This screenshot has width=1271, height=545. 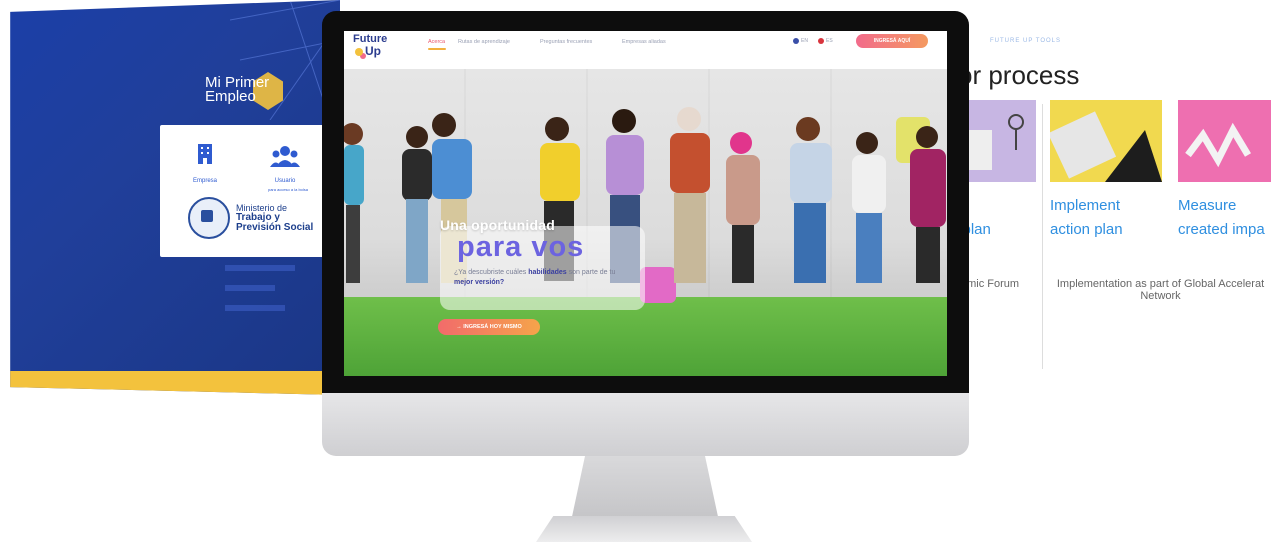 What do you see at coordinates (1160, 296) in the screenshot?
I see `desc-right-line2: Network` at bounding box center [1160, 296].